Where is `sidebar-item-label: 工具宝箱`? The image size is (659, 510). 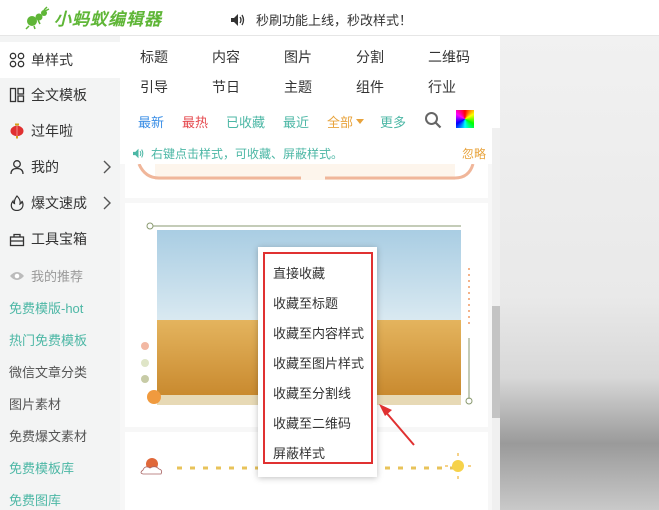 sidebar-item-label: 工具宝箱 is located at coordinates (59, 239).